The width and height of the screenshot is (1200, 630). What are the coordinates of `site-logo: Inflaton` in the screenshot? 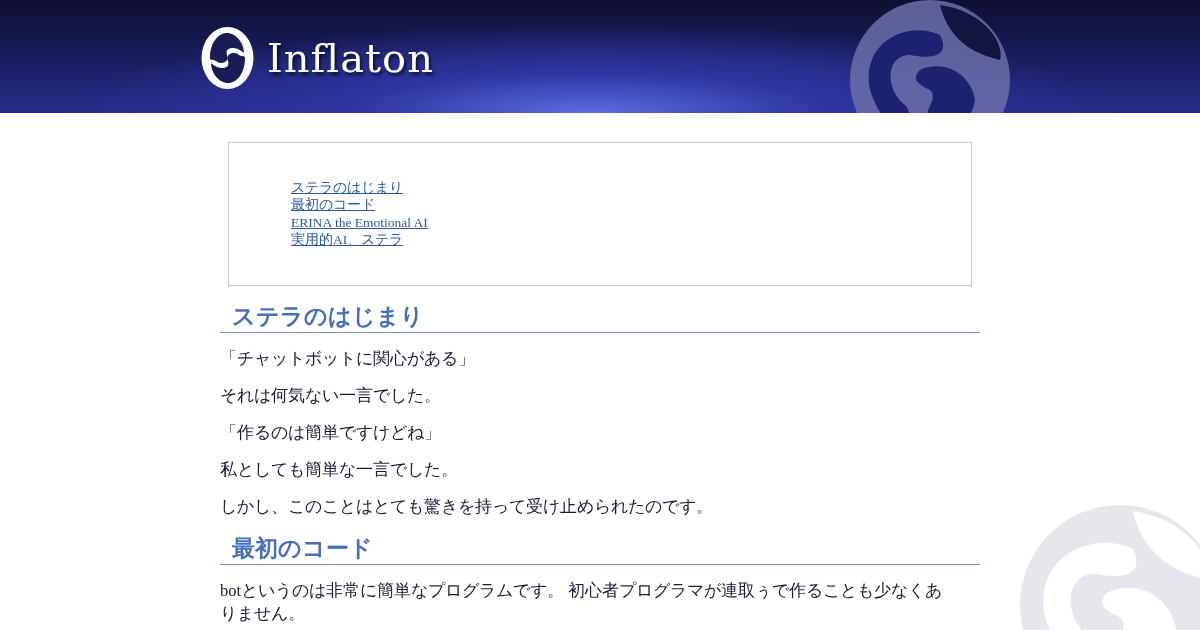 It's located at (350, 58).